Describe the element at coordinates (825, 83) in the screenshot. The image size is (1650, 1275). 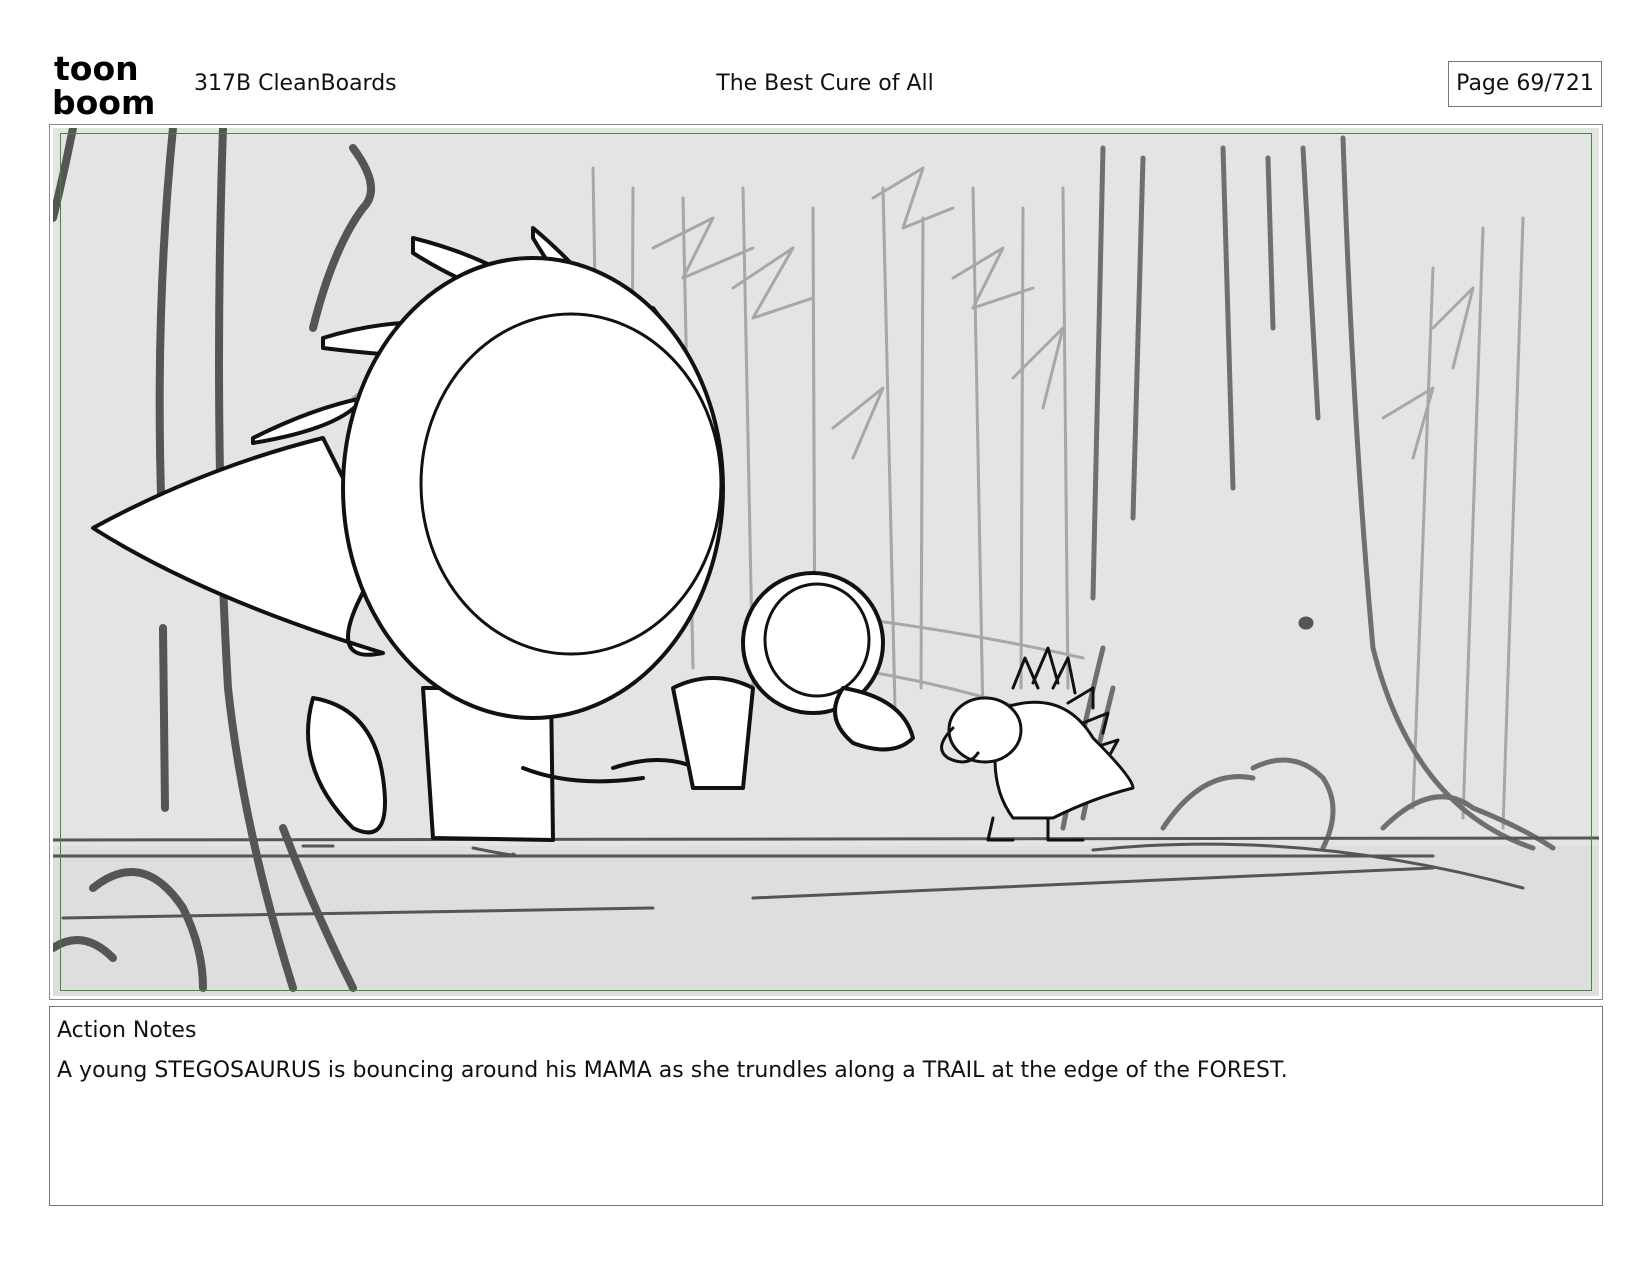
I see `document-title: The Best Cure of All` at that location.